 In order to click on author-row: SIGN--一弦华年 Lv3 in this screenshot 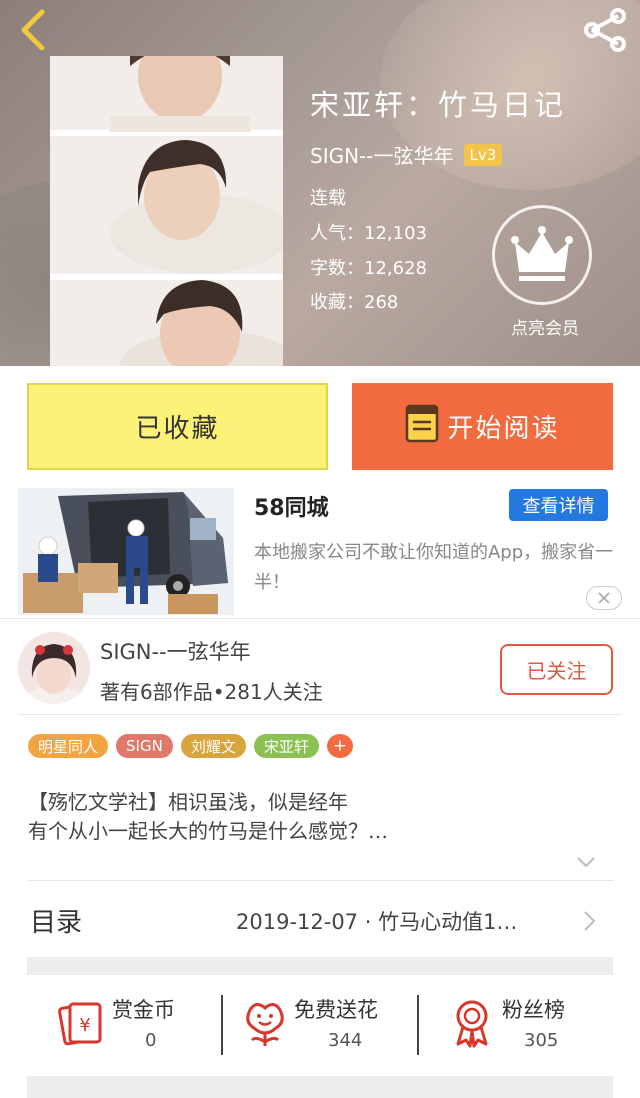, I will do `click(406, 154)`.